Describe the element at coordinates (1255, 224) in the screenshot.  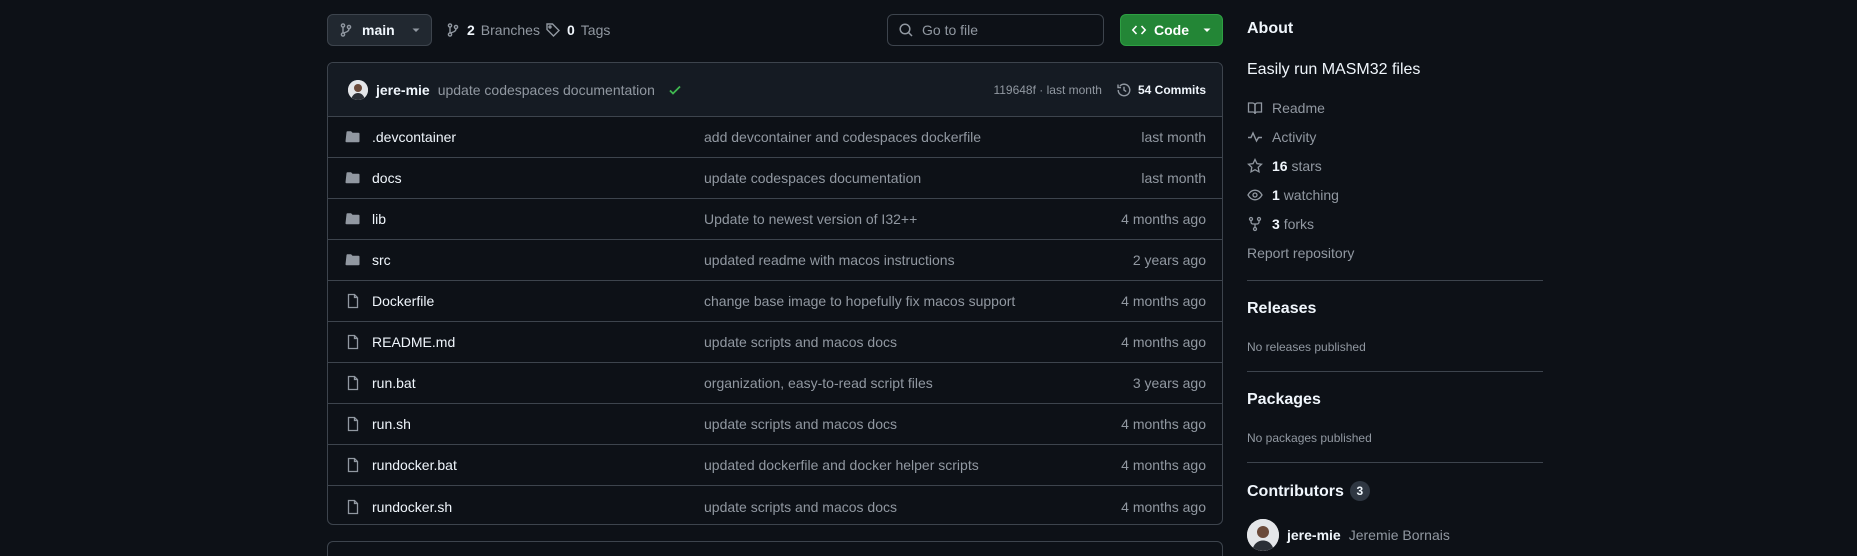
I see `fork-icon` at that location.